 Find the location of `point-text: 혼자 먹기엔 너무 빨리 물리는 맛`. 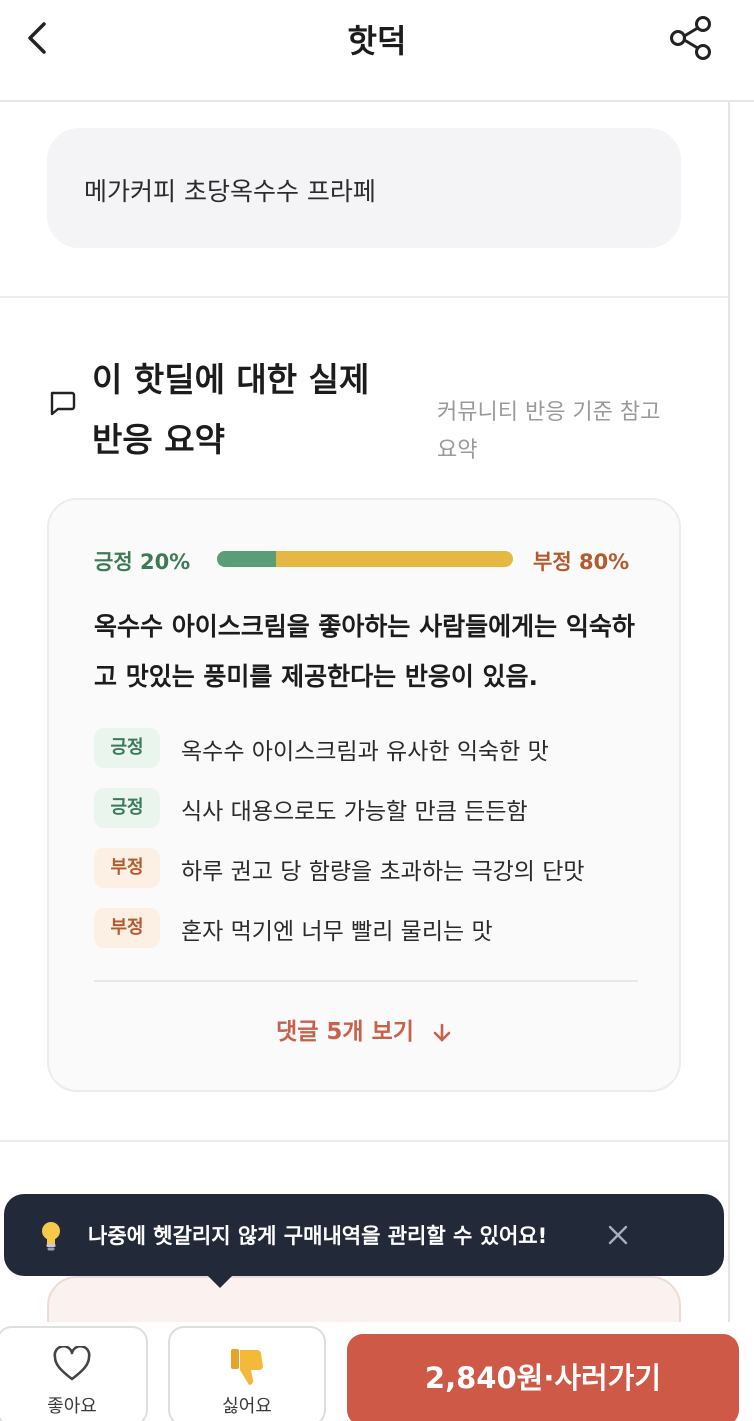

point-text: 혼자 먹기엔 너무 빨리 물리는 맛 is located at coordinates (337, 932).